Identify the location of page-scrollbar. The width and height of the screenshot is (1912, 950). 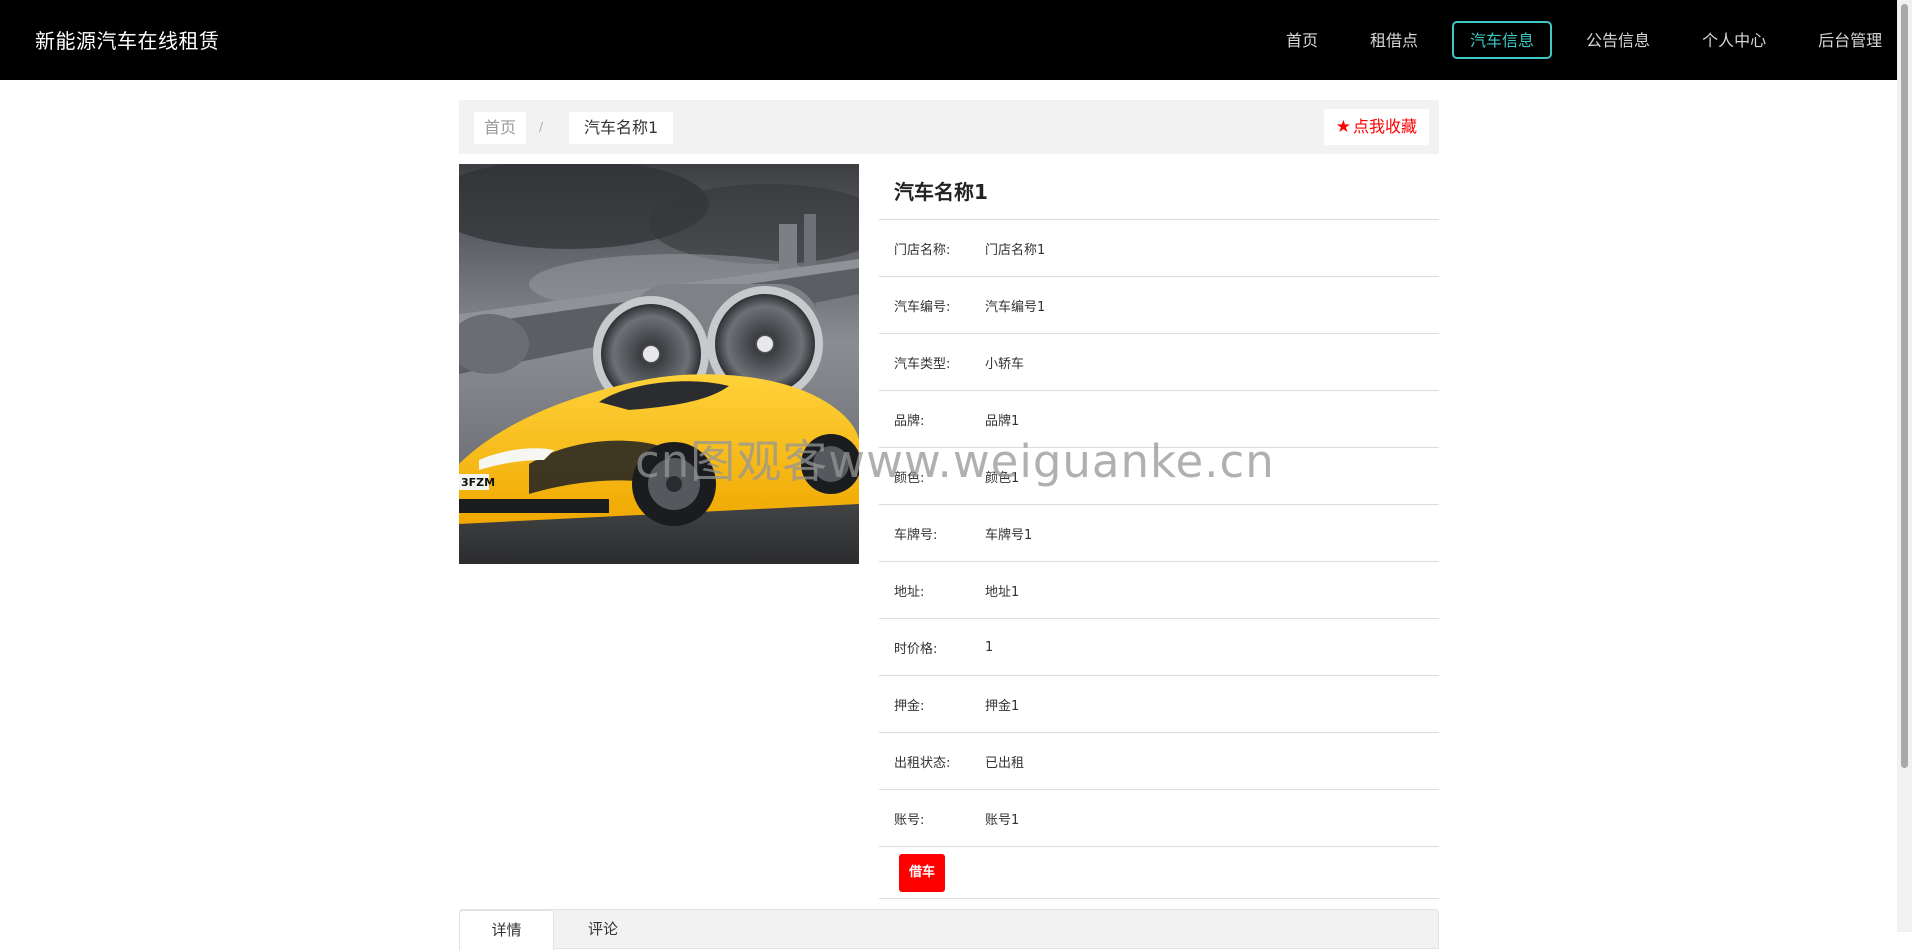
(1904, 466).